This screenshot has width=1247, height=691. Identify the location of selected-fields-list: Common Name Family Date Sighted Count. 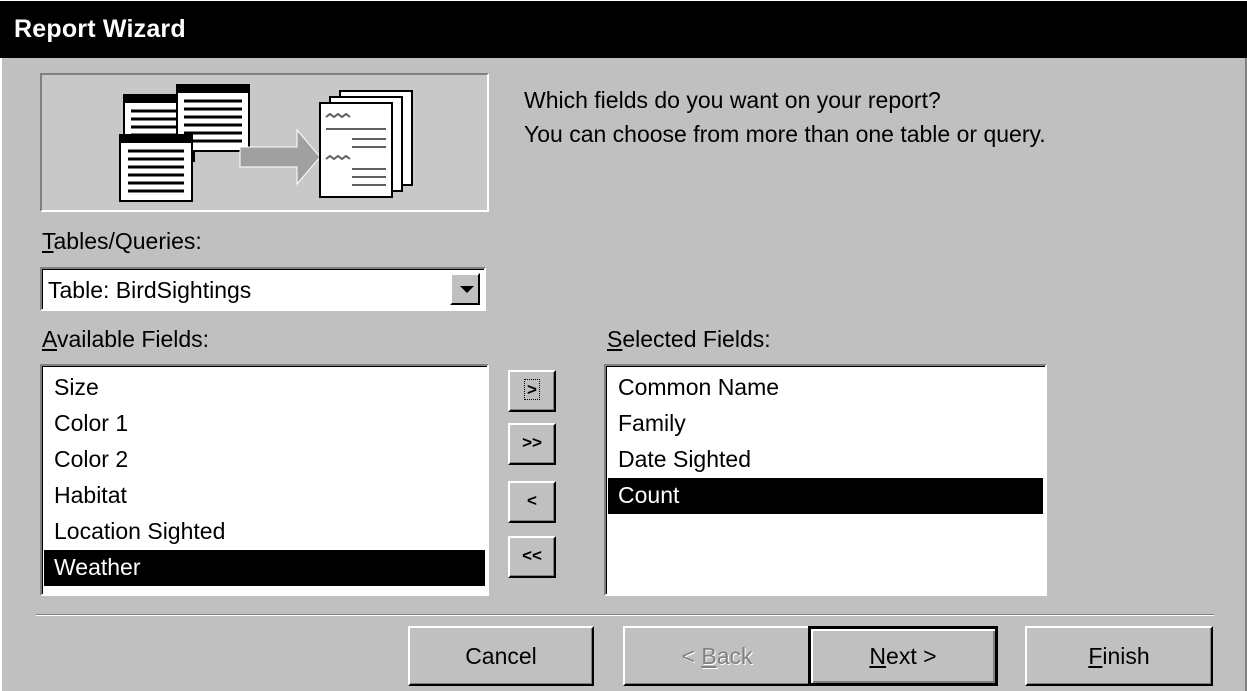
(825, 480).